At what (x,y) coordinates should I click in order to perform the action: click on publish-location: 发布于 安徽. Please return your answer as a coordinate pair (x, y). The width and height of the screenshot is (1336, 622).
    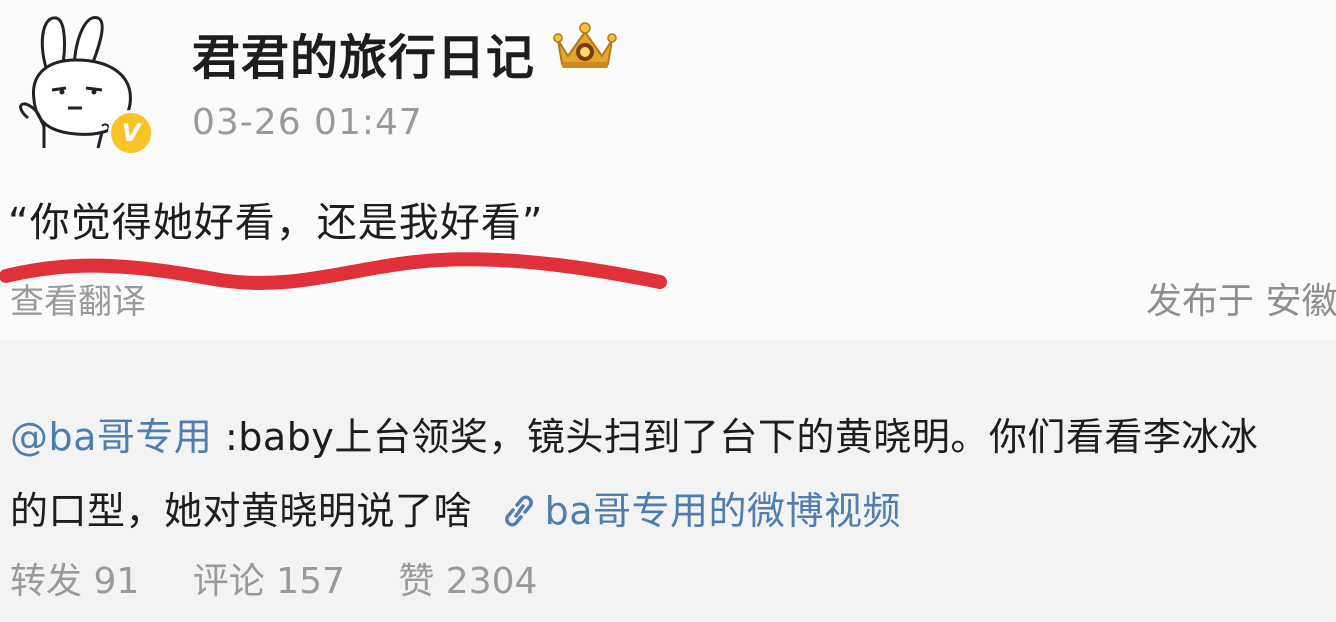
    Looking at the image, I should click on (1241, 301).